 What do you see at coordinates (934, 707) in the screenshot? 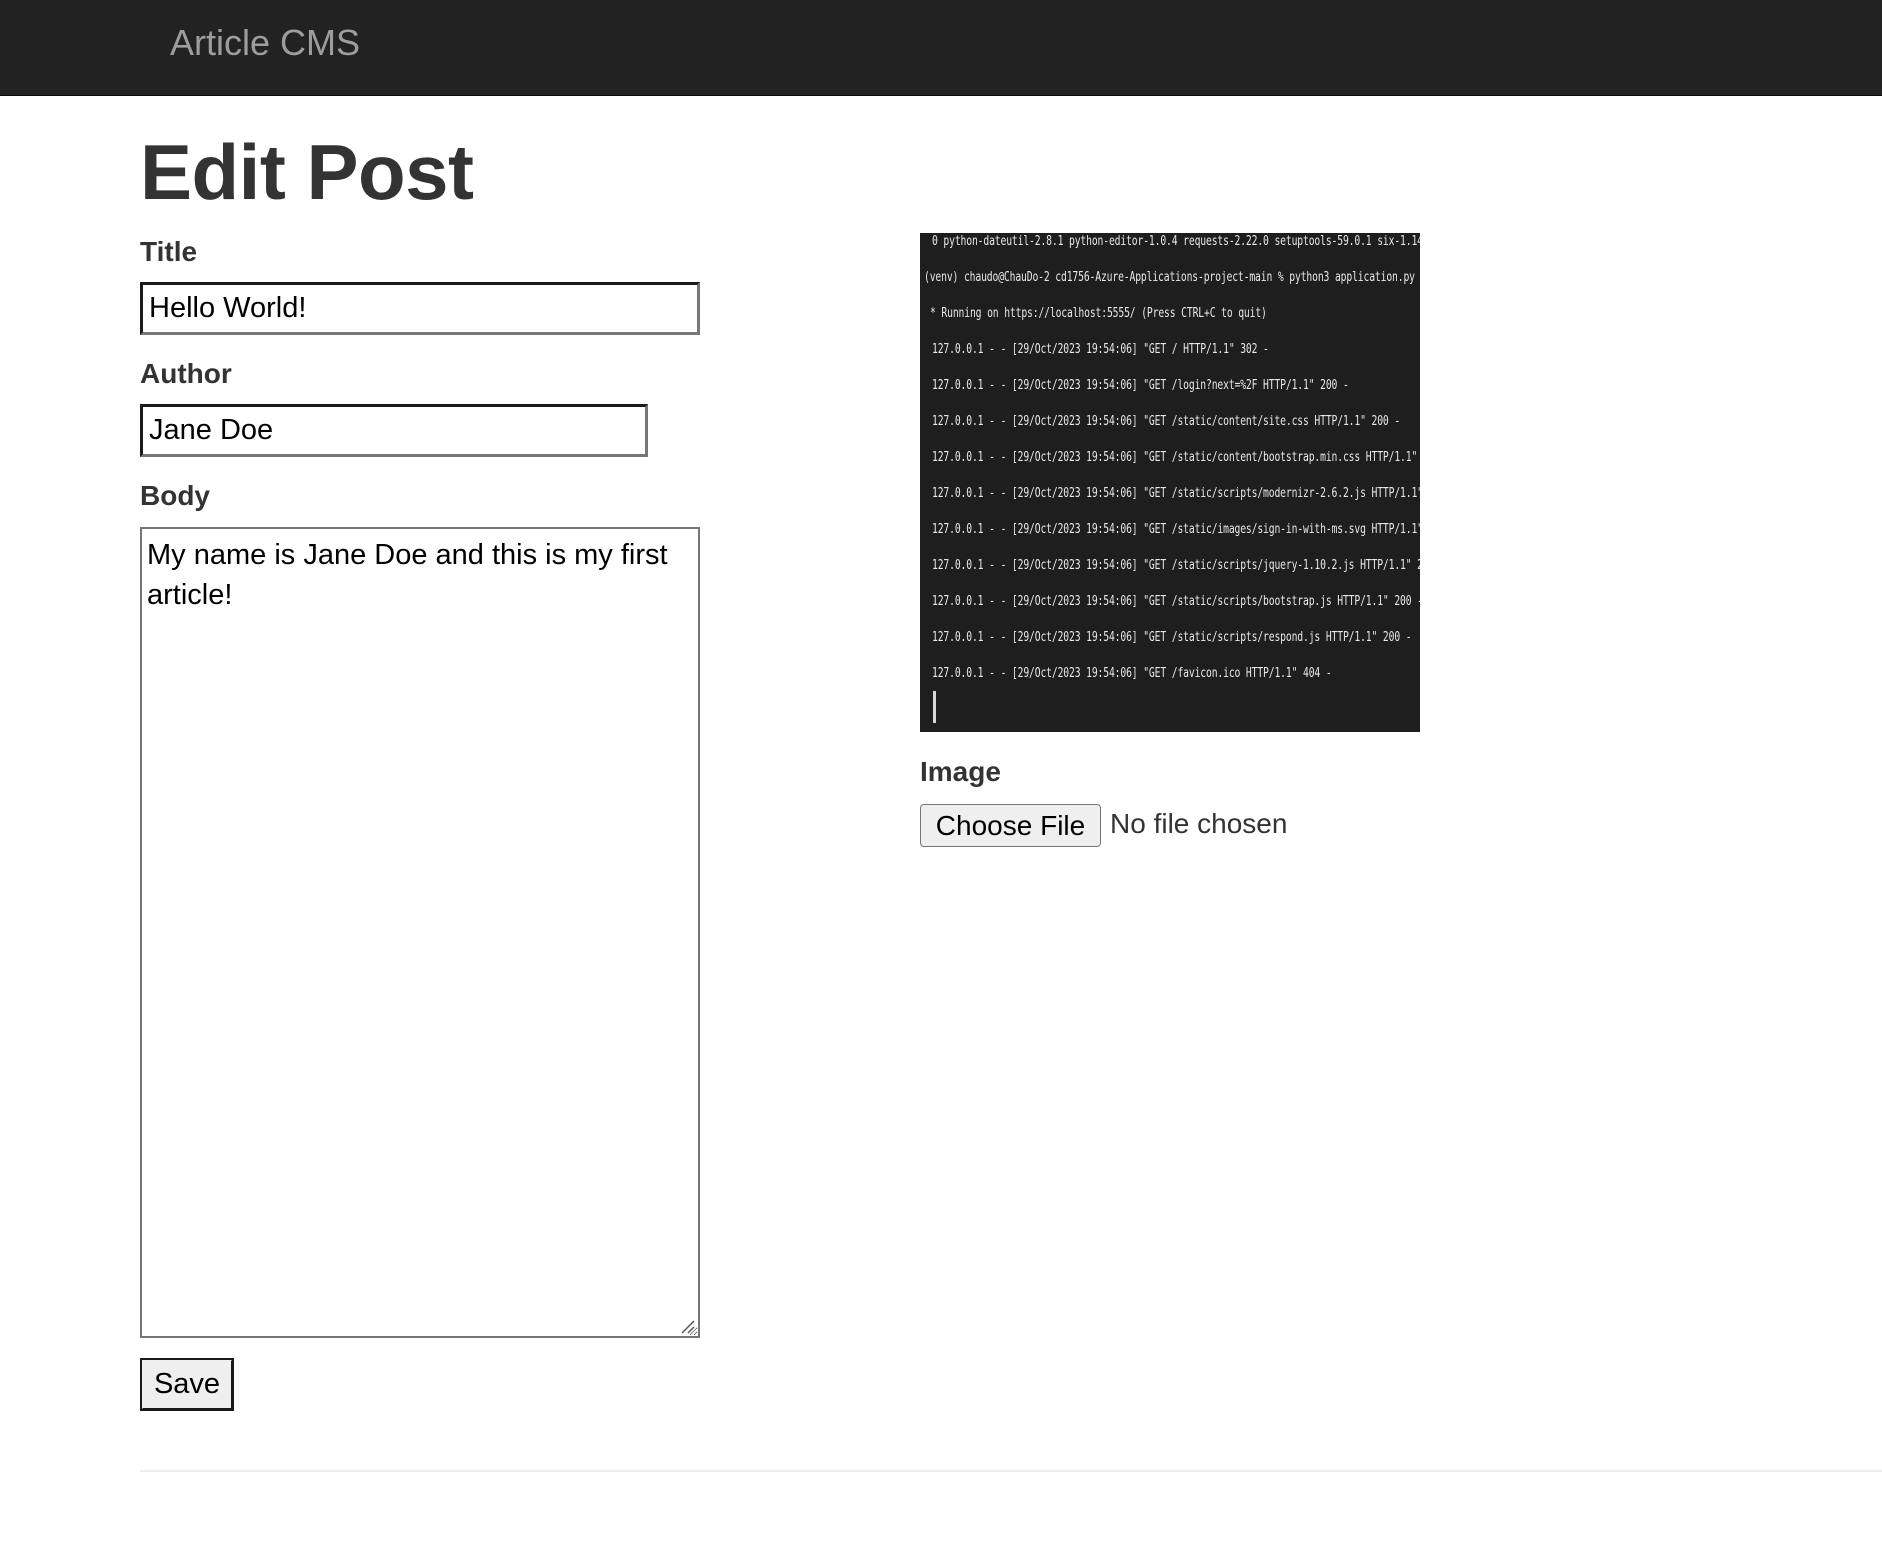
I see `terminal-cursor` at bounding box center [934, 707].